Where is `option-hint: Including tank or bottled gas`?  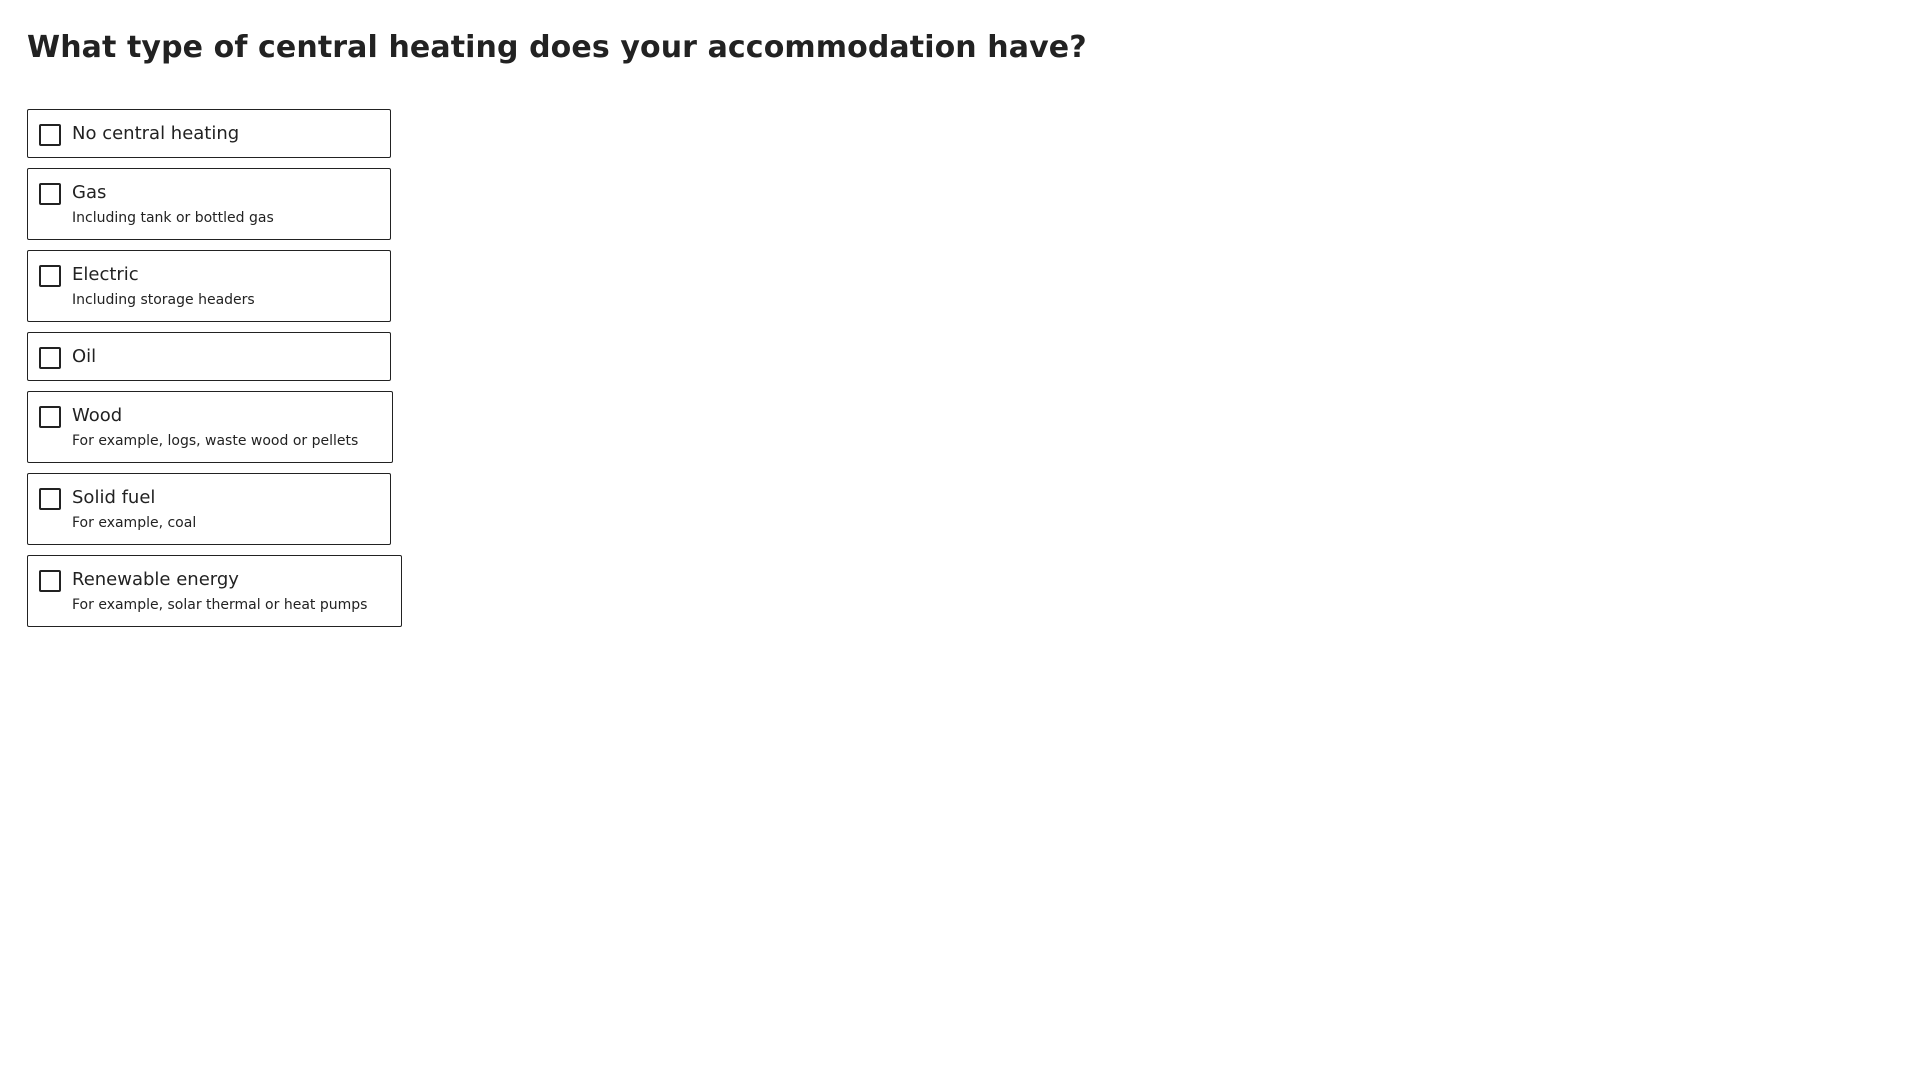
option-hint: Including tank or bottled gas is located at coordinates (173, 218).